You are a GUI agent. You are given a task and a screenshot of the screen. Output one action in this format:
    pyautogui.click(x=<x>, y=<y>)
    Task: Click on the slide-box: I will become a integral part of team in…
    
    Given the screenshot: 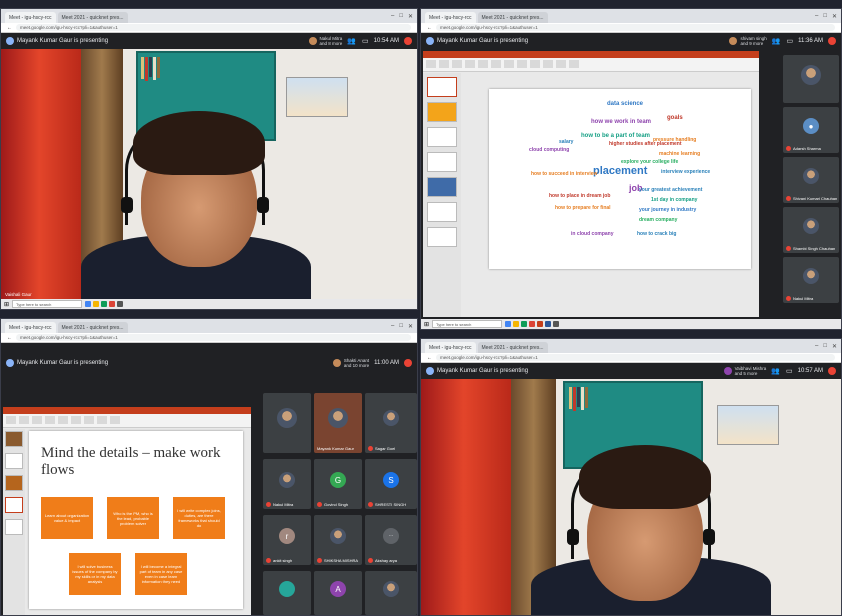 What is the action you would take?
    pyautogui.click(x=161, y=574)
    